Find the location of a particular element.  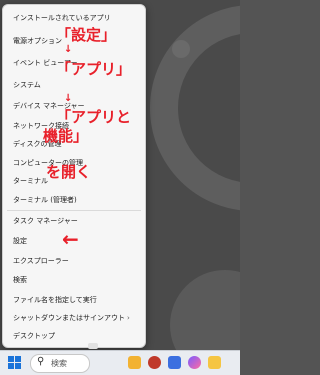

menu-handle is located at coordinates (93, 346).